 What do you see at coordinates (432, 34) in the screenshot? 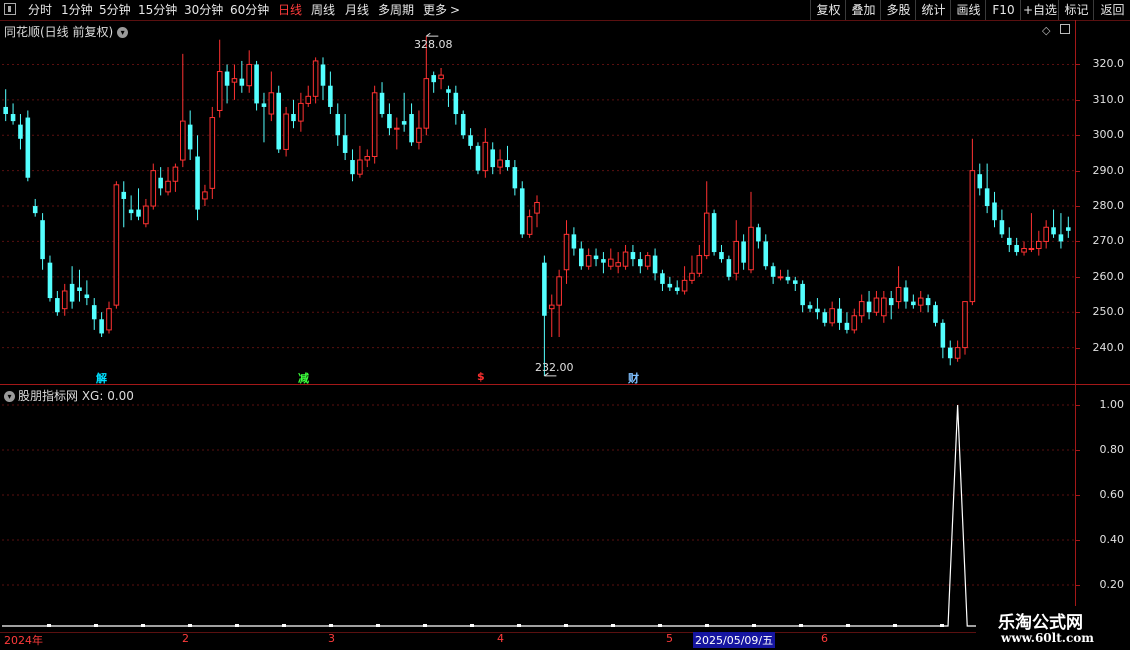
I see `high-pointer` at bounding box center [432, 34].